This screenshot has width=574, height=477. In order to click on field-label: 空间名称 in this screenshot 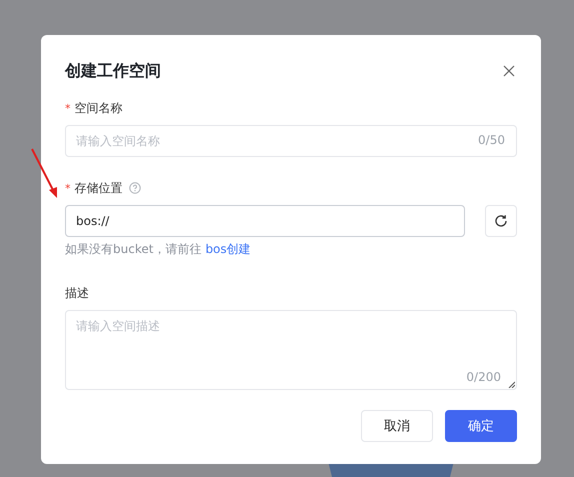, I will do `click(98, 108)`.